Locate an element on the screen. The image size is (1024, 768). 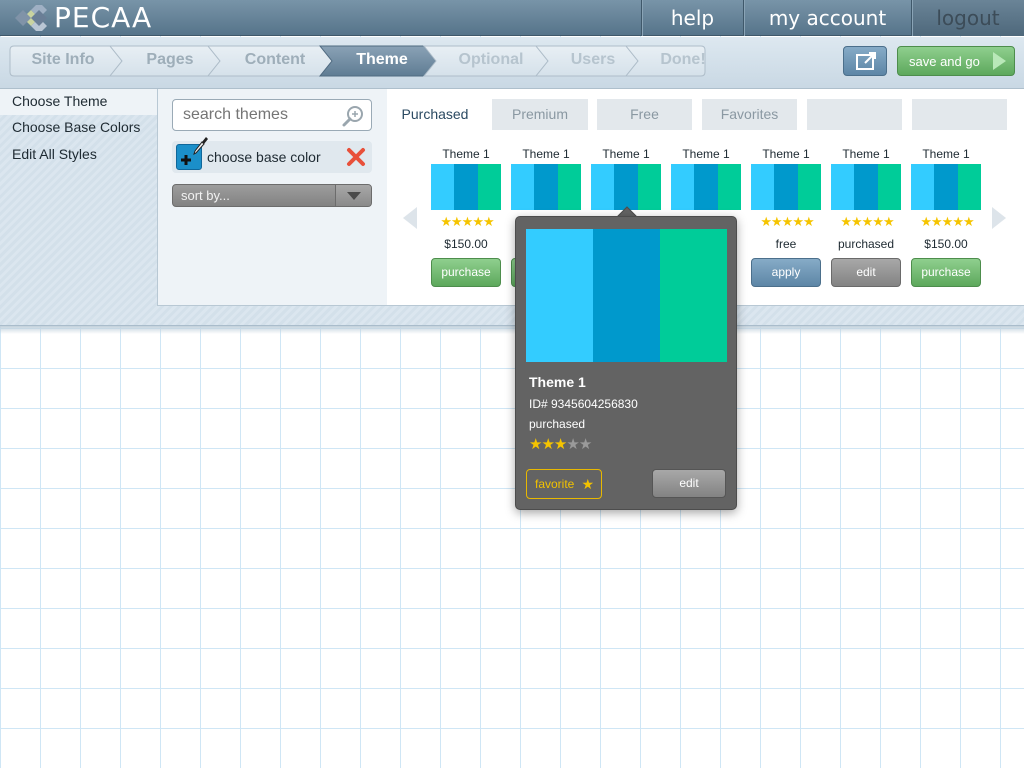
brand-name: PECAA is located at coordinates (103, 17).